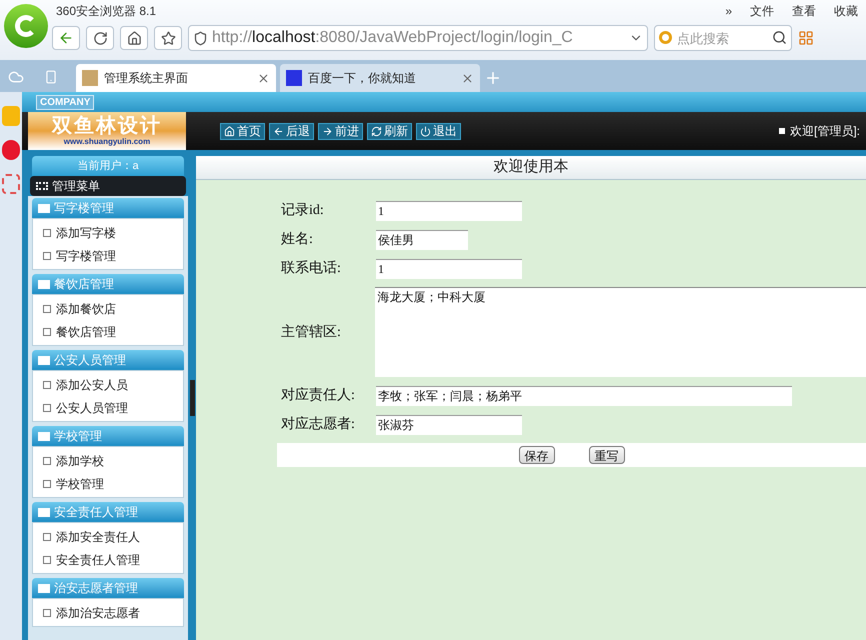  I want to click on grid-icon, so click(42, 186).